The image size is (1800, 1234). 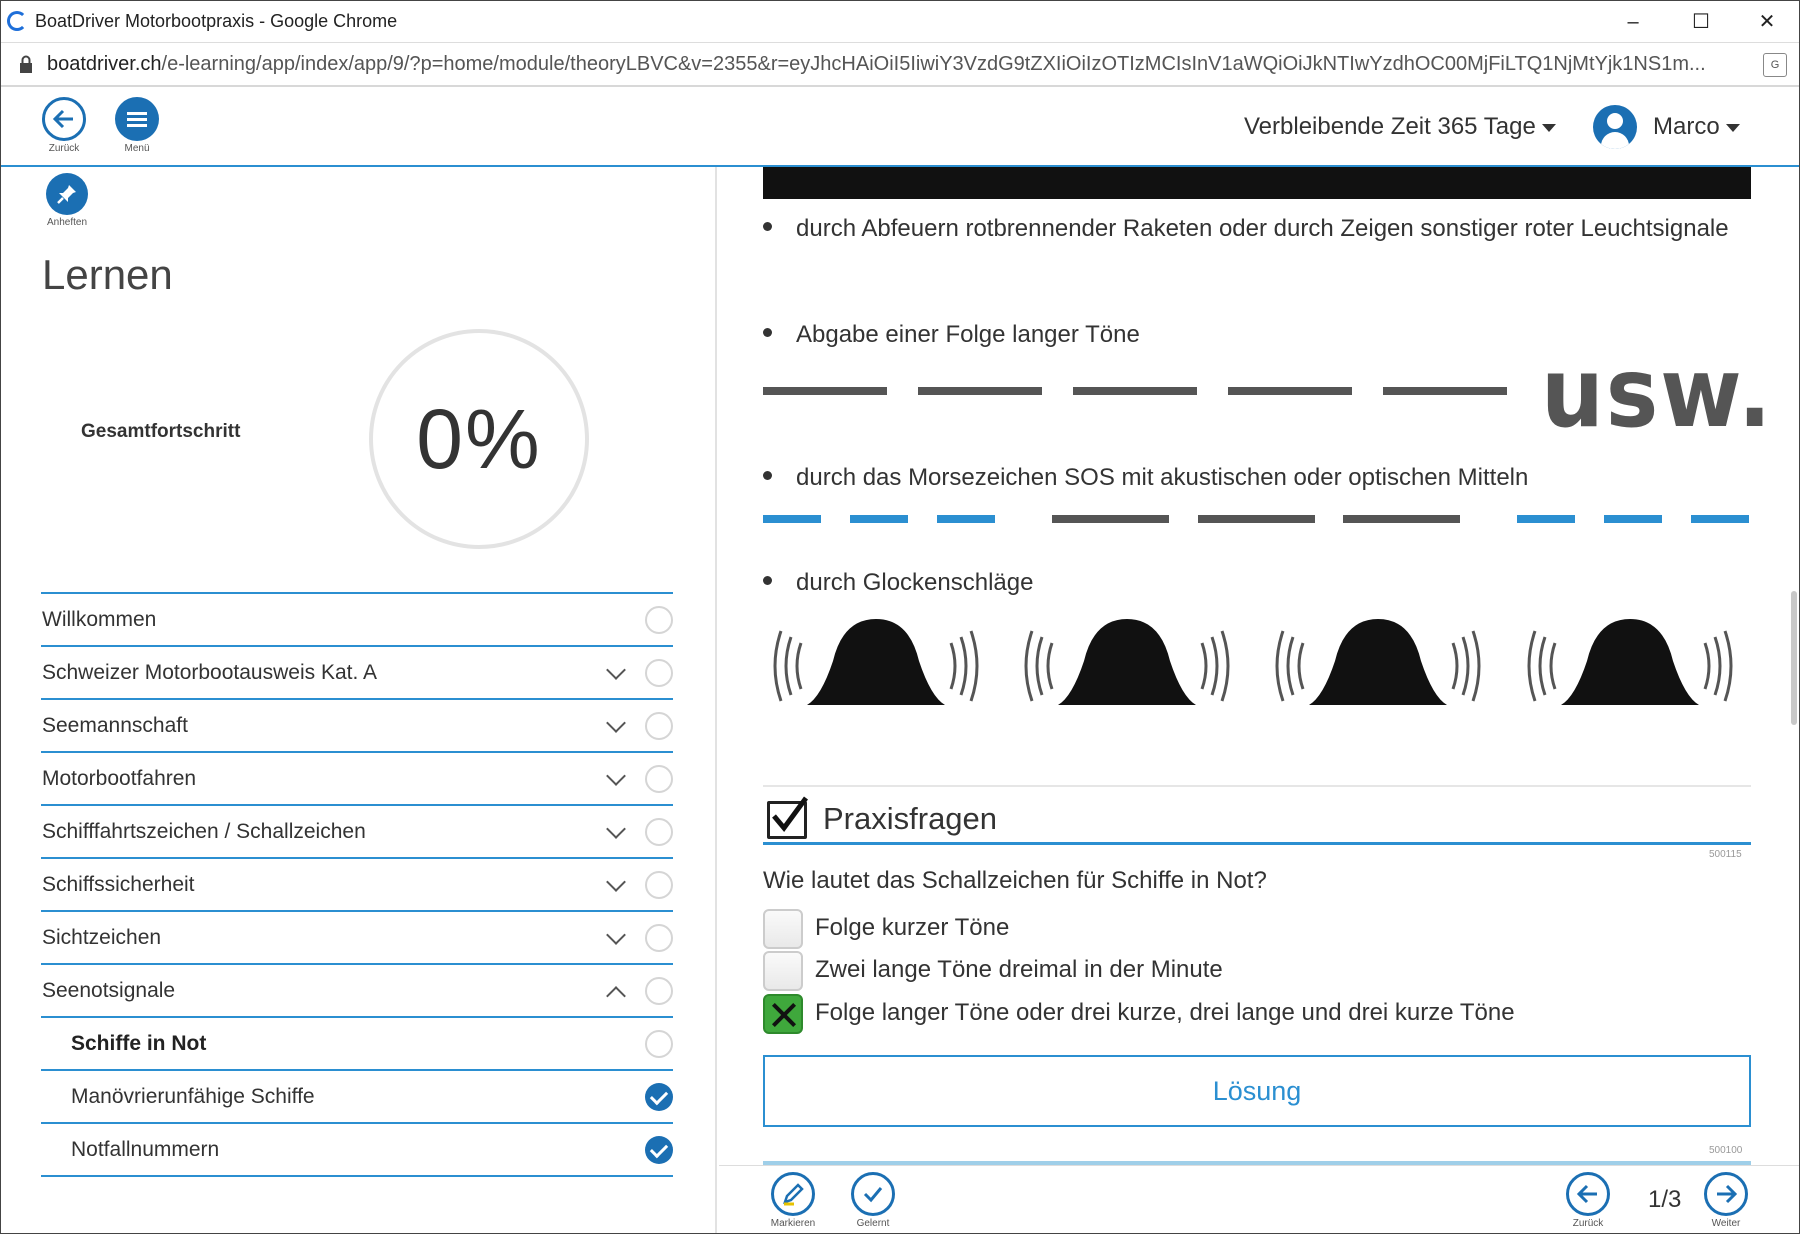 I want to click on lesson-toolbar: Markieren Gelernt Zurück 1/3 Weiter, so click(x=1259, y=1199).